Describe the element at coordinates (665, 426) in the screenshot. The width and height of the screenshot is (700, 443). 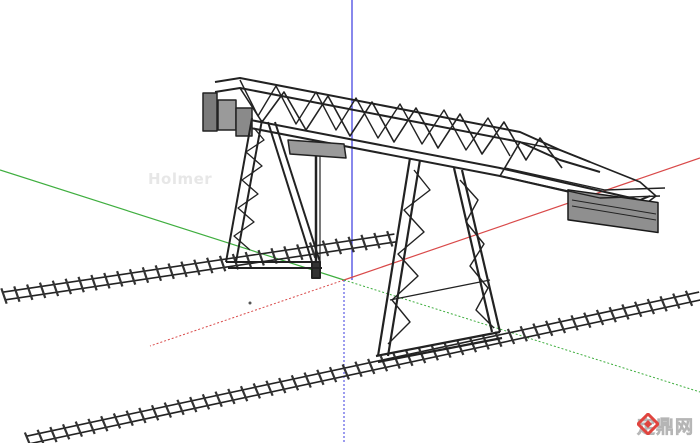
I see `watermark-corner: 定鼎网` at that location.